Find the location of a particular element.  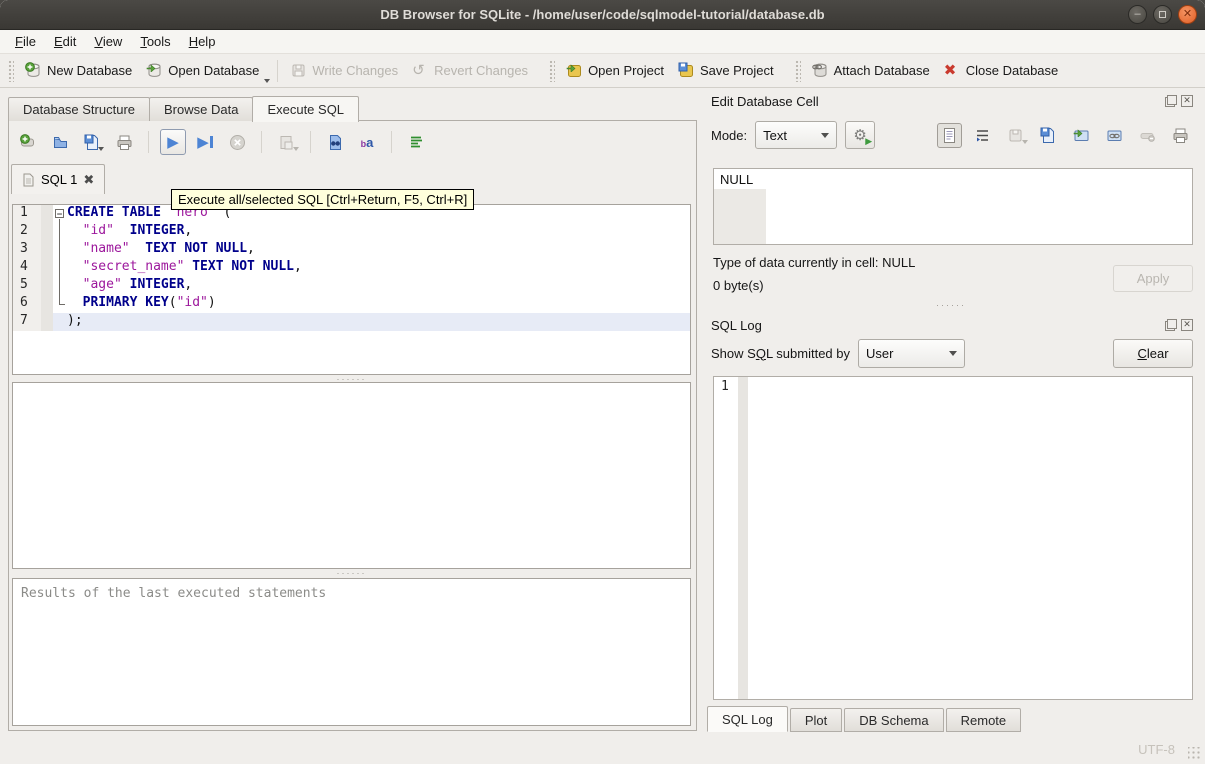

import-cell-button is located at coordinates (1015, 135).